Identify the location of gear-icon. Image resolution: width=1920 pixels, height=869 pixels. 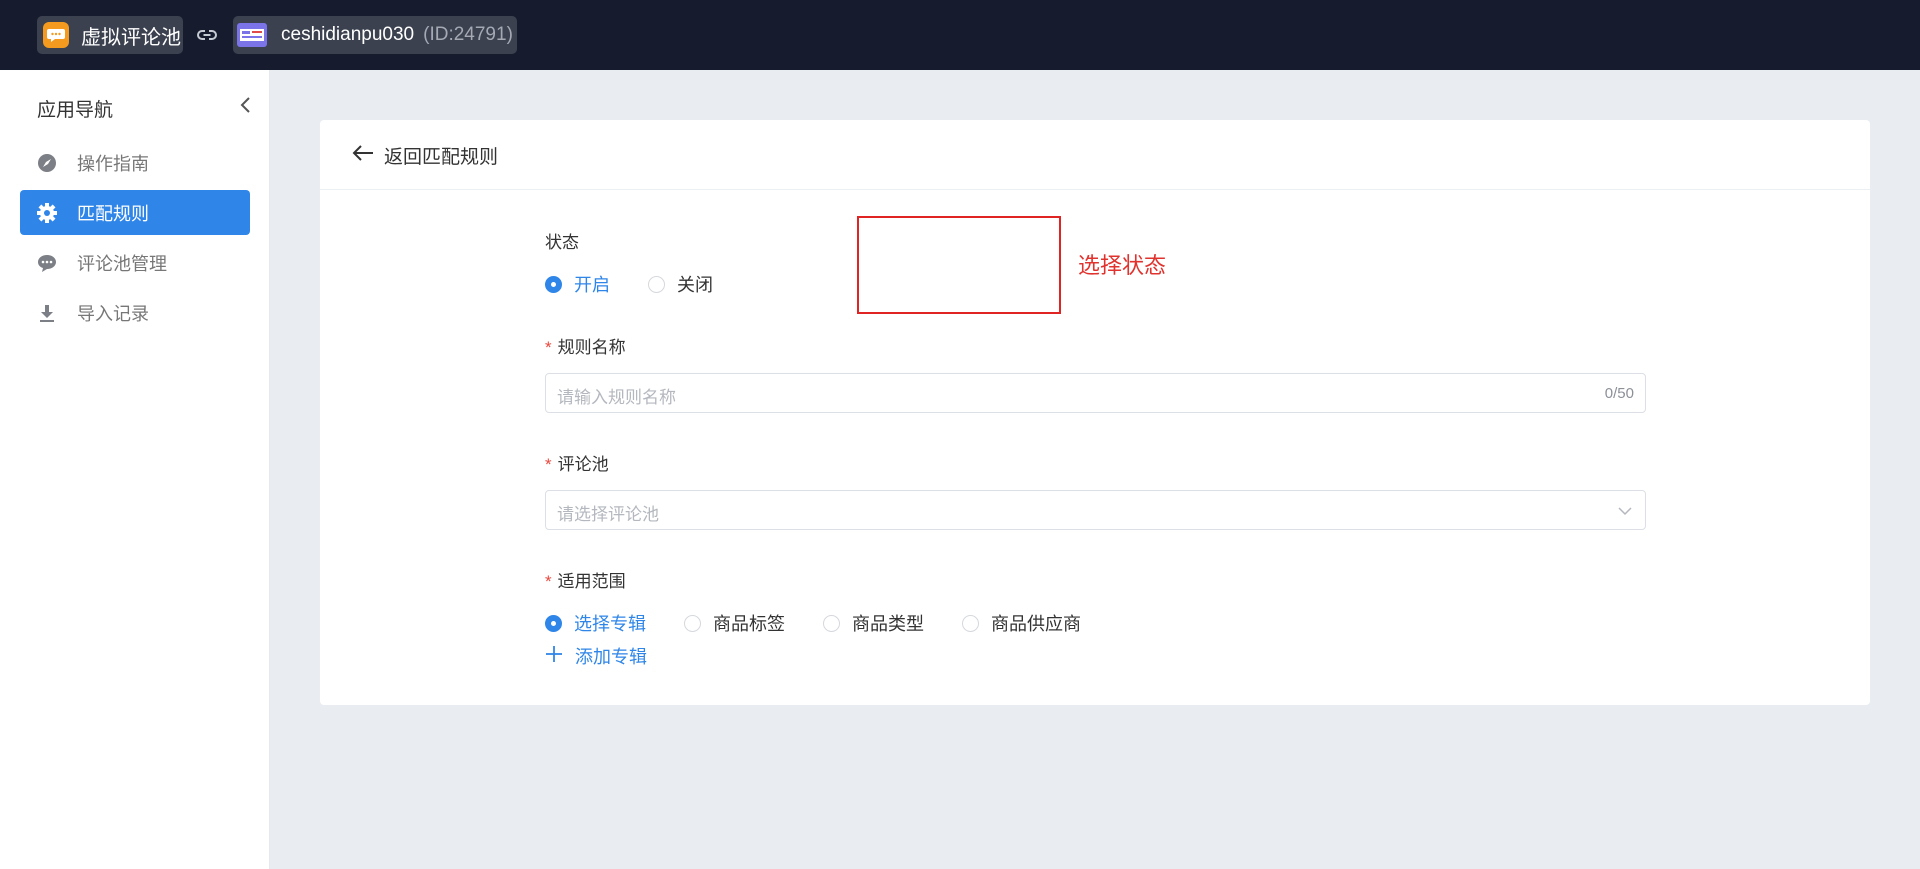
(47, 213).